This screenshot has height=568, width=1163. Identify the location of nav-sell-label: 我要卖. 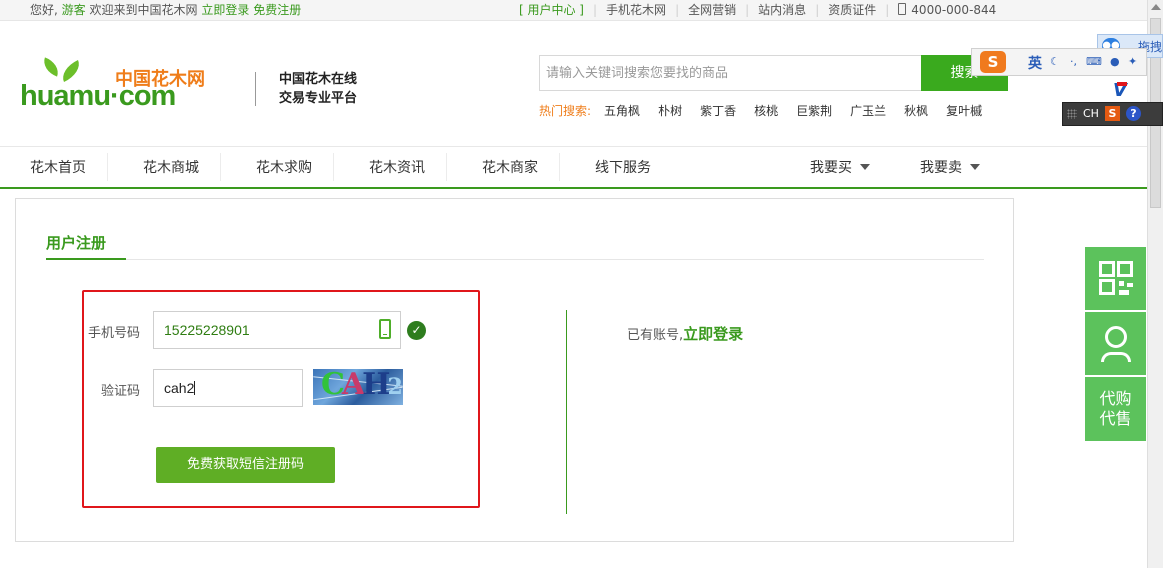
(941, 168).